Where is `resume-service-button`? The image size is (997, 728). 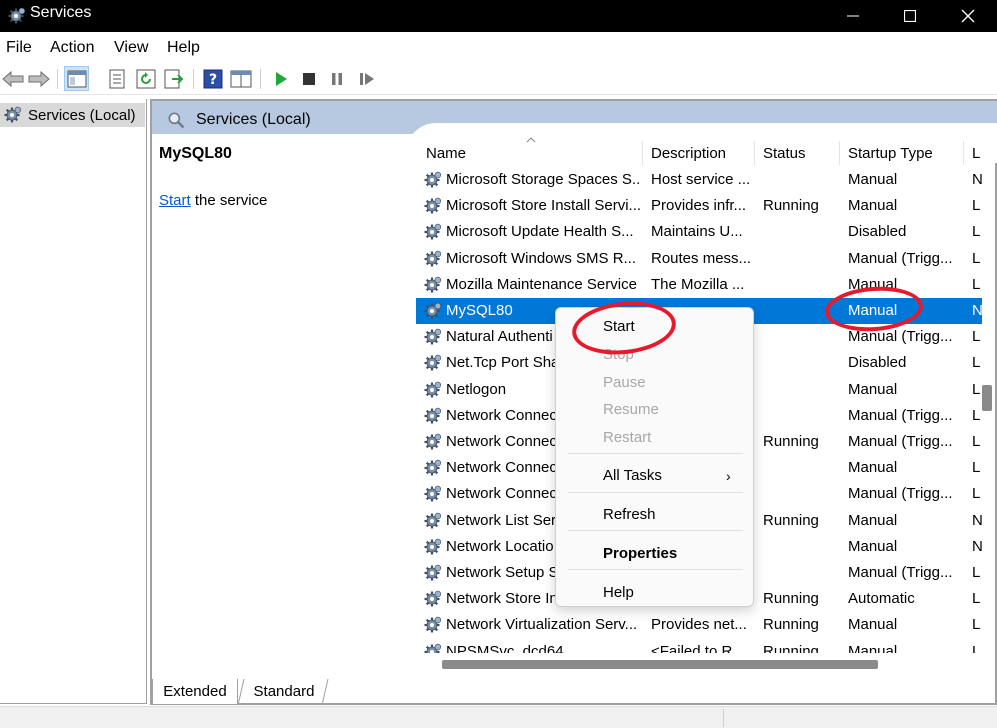 resume-service-button is located at coordinates (366, 78).